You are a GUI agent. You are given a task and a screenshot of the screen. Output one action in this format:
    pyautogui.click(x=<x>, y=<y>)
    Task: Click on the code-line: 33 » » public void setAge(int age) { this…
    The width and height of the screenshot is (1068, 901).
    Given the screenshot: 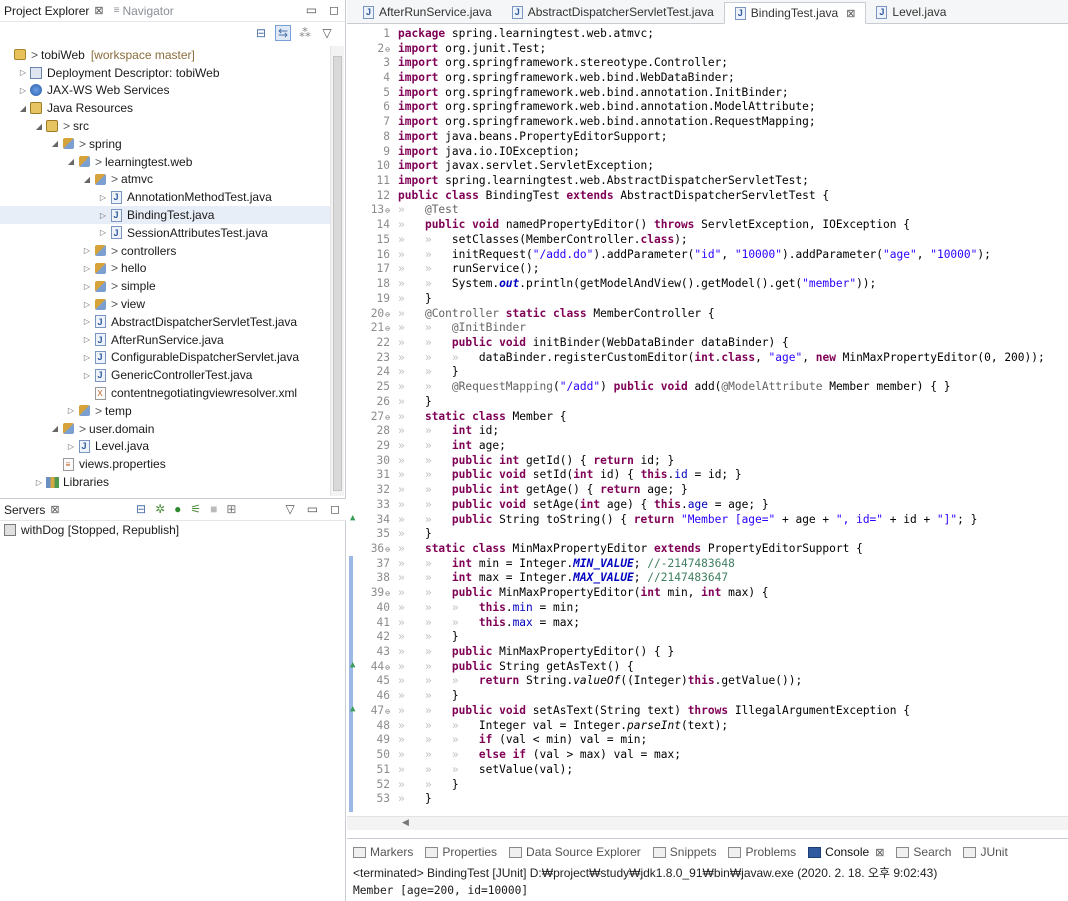 What is the action you would take?
    pyautogui.click(x=707, y=504)
    